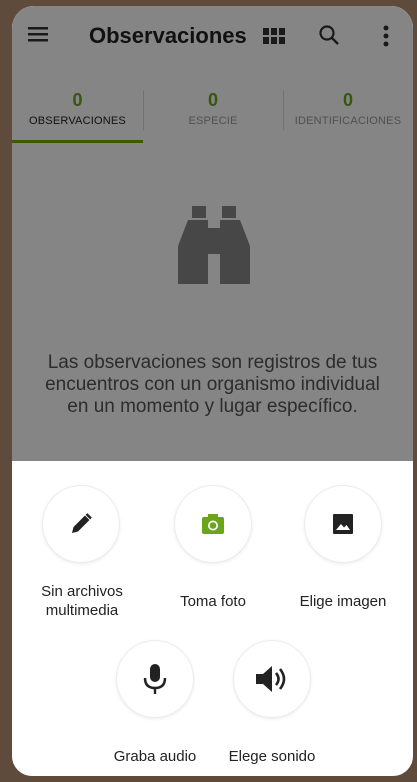 This screenshot has width=417, height=782. I want to click on choose-image-button, so click(343, 524).